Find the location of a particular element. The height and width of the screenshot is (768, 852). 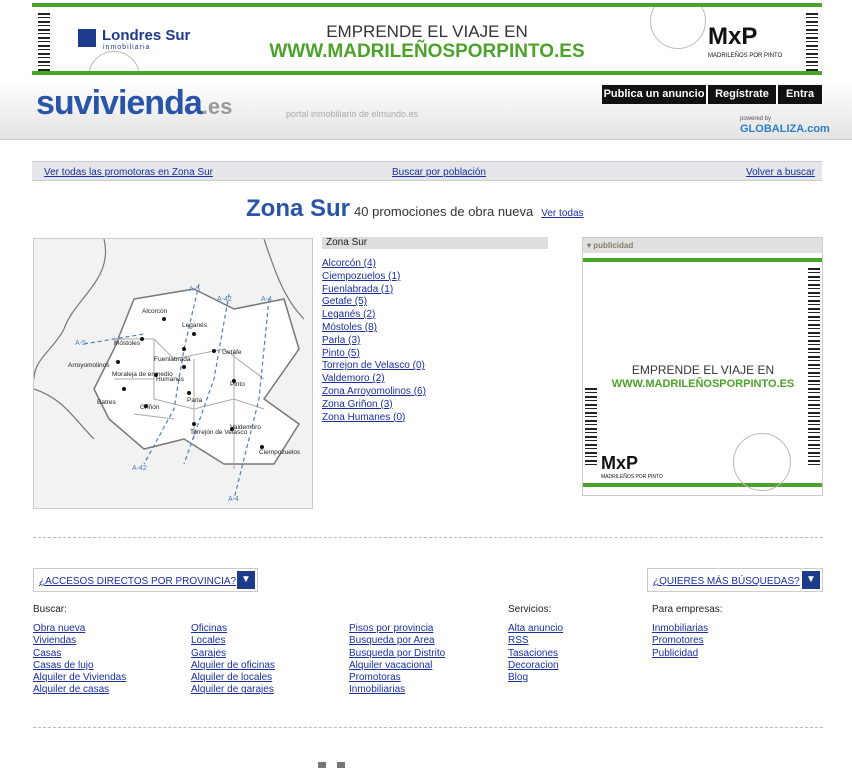

list-item: Zona Griñon (3) is located at coordinates (435, 405).